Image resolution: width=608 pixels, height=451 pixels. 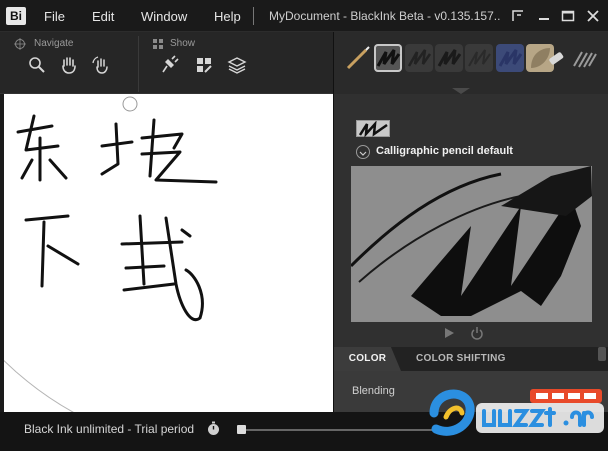 What do you see at coordinates (20, 43) in the screenshot?
I see `navigate-group-icon` at bounding box center [20, 43].